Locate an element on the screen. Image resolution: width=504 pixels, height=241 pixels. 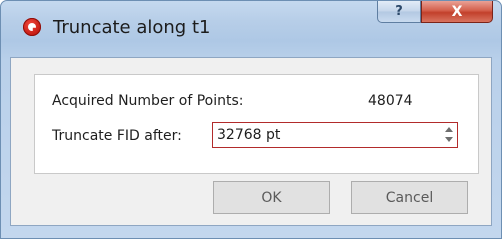
truncate-fid-input is located at coordinates (325, 135).